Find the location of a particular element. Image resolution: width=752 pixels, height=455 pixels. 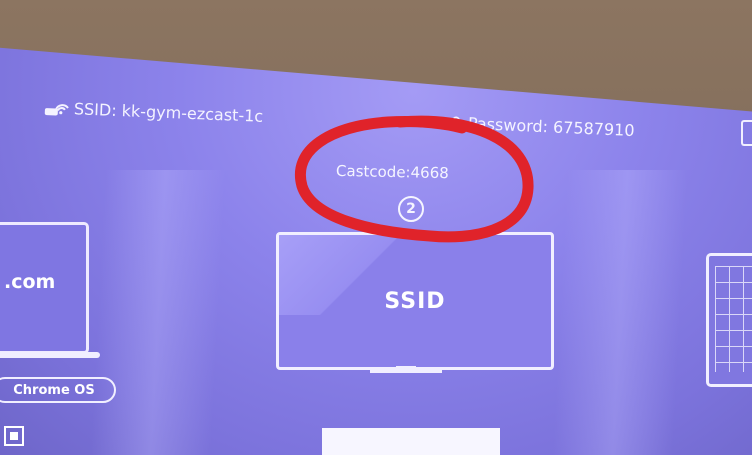

castcode-text: Castcode:4668 is located at coordinates (392, 172).